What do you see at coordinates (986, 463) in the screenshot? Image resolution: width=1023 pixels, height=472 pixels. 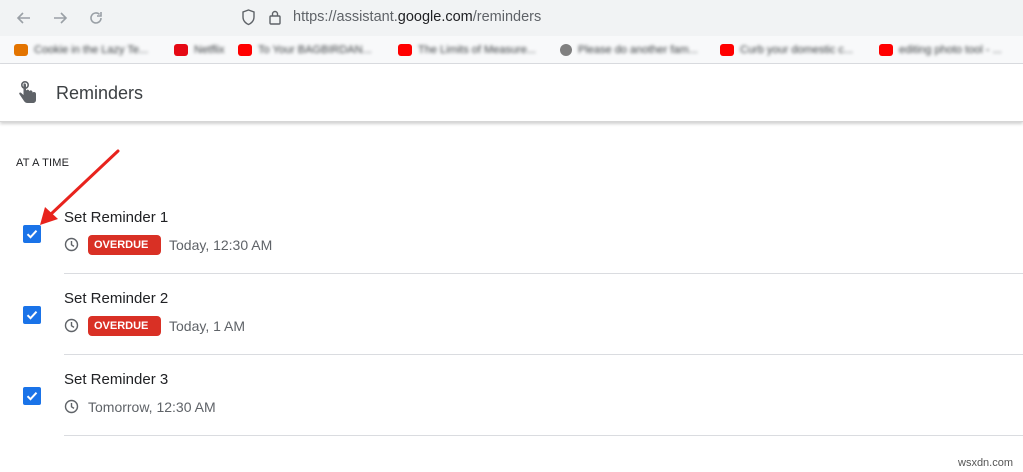 I see `watermark: wsxdn.com` at bounding box center [986, 463].